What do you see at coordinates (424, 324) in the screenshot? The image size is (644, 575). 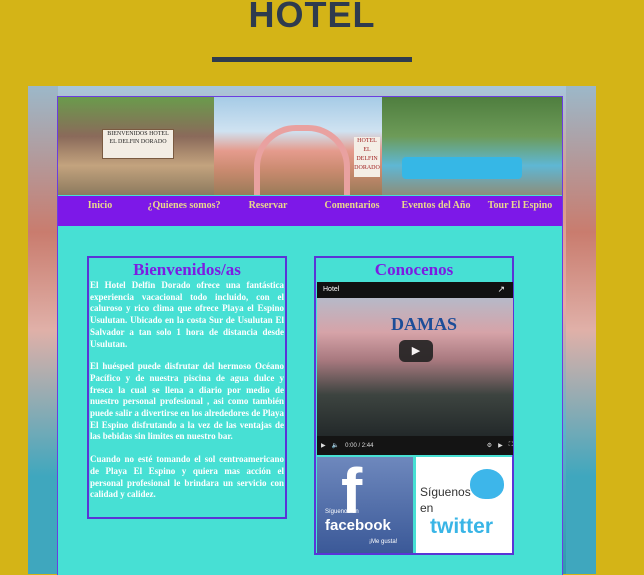 I see `video-sign-text: DAMAS` at bounding box center [424, 324].